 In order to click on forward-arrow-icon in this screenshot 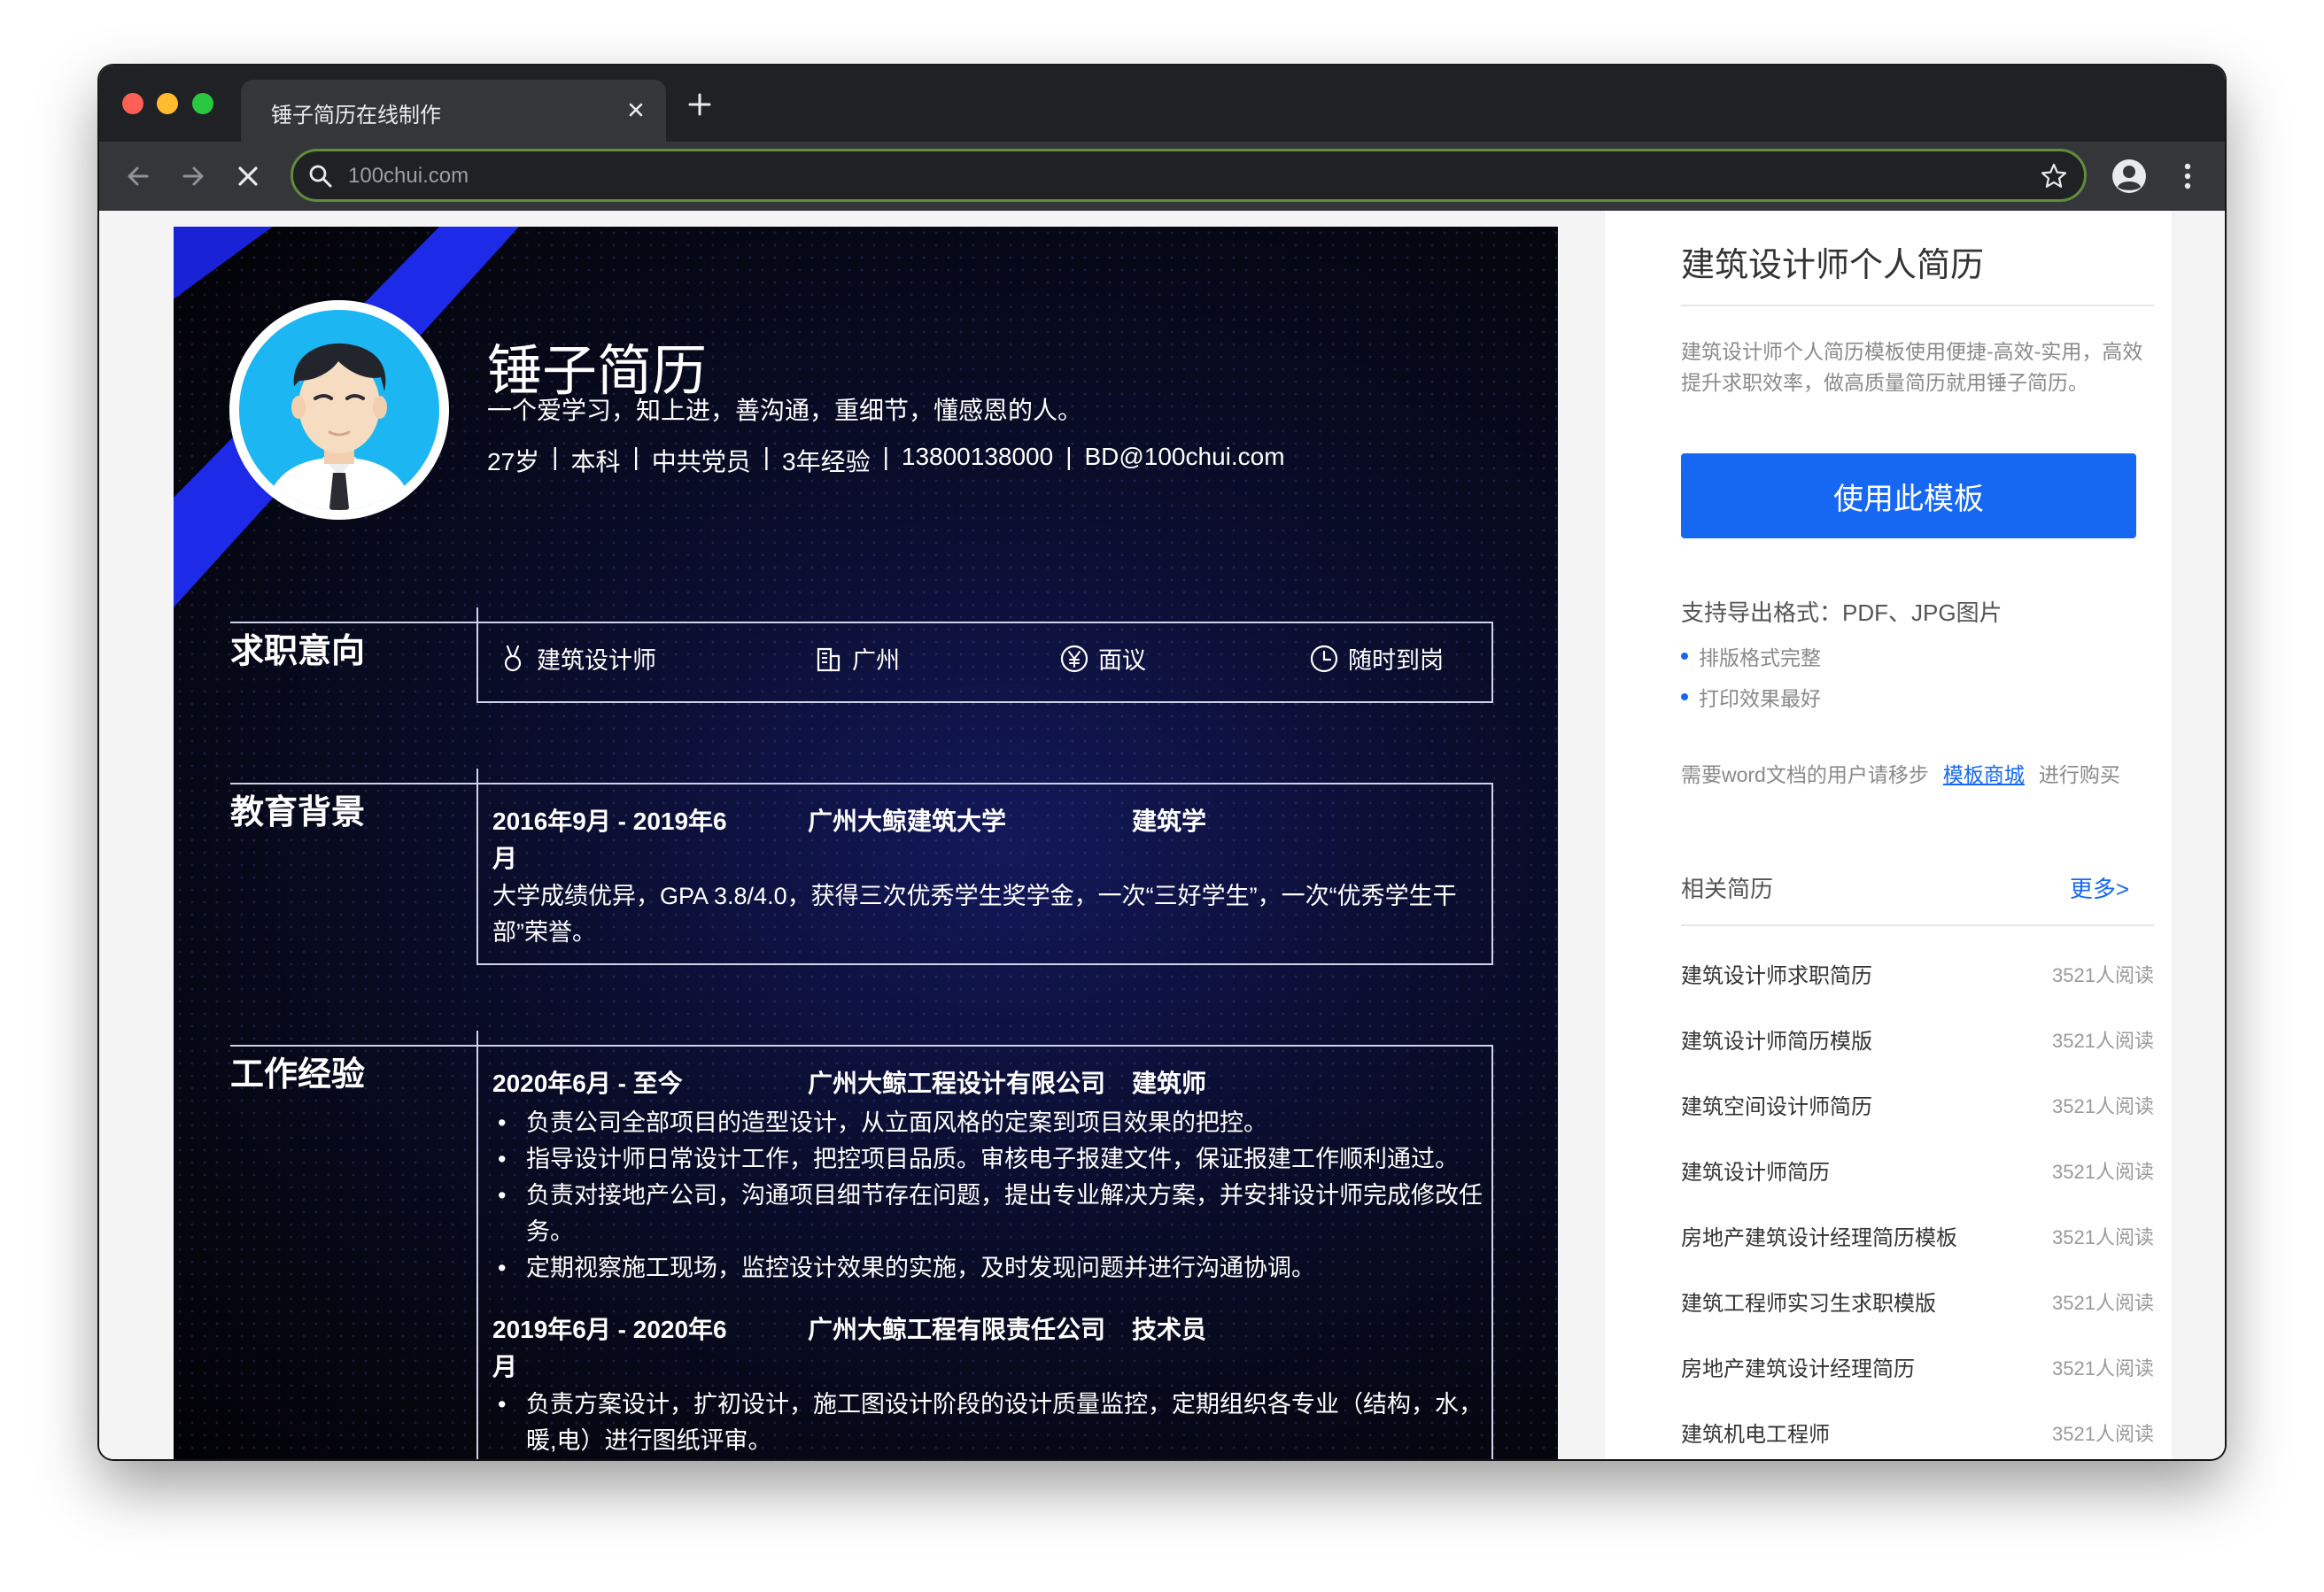, I will do `click(193, 176)`.